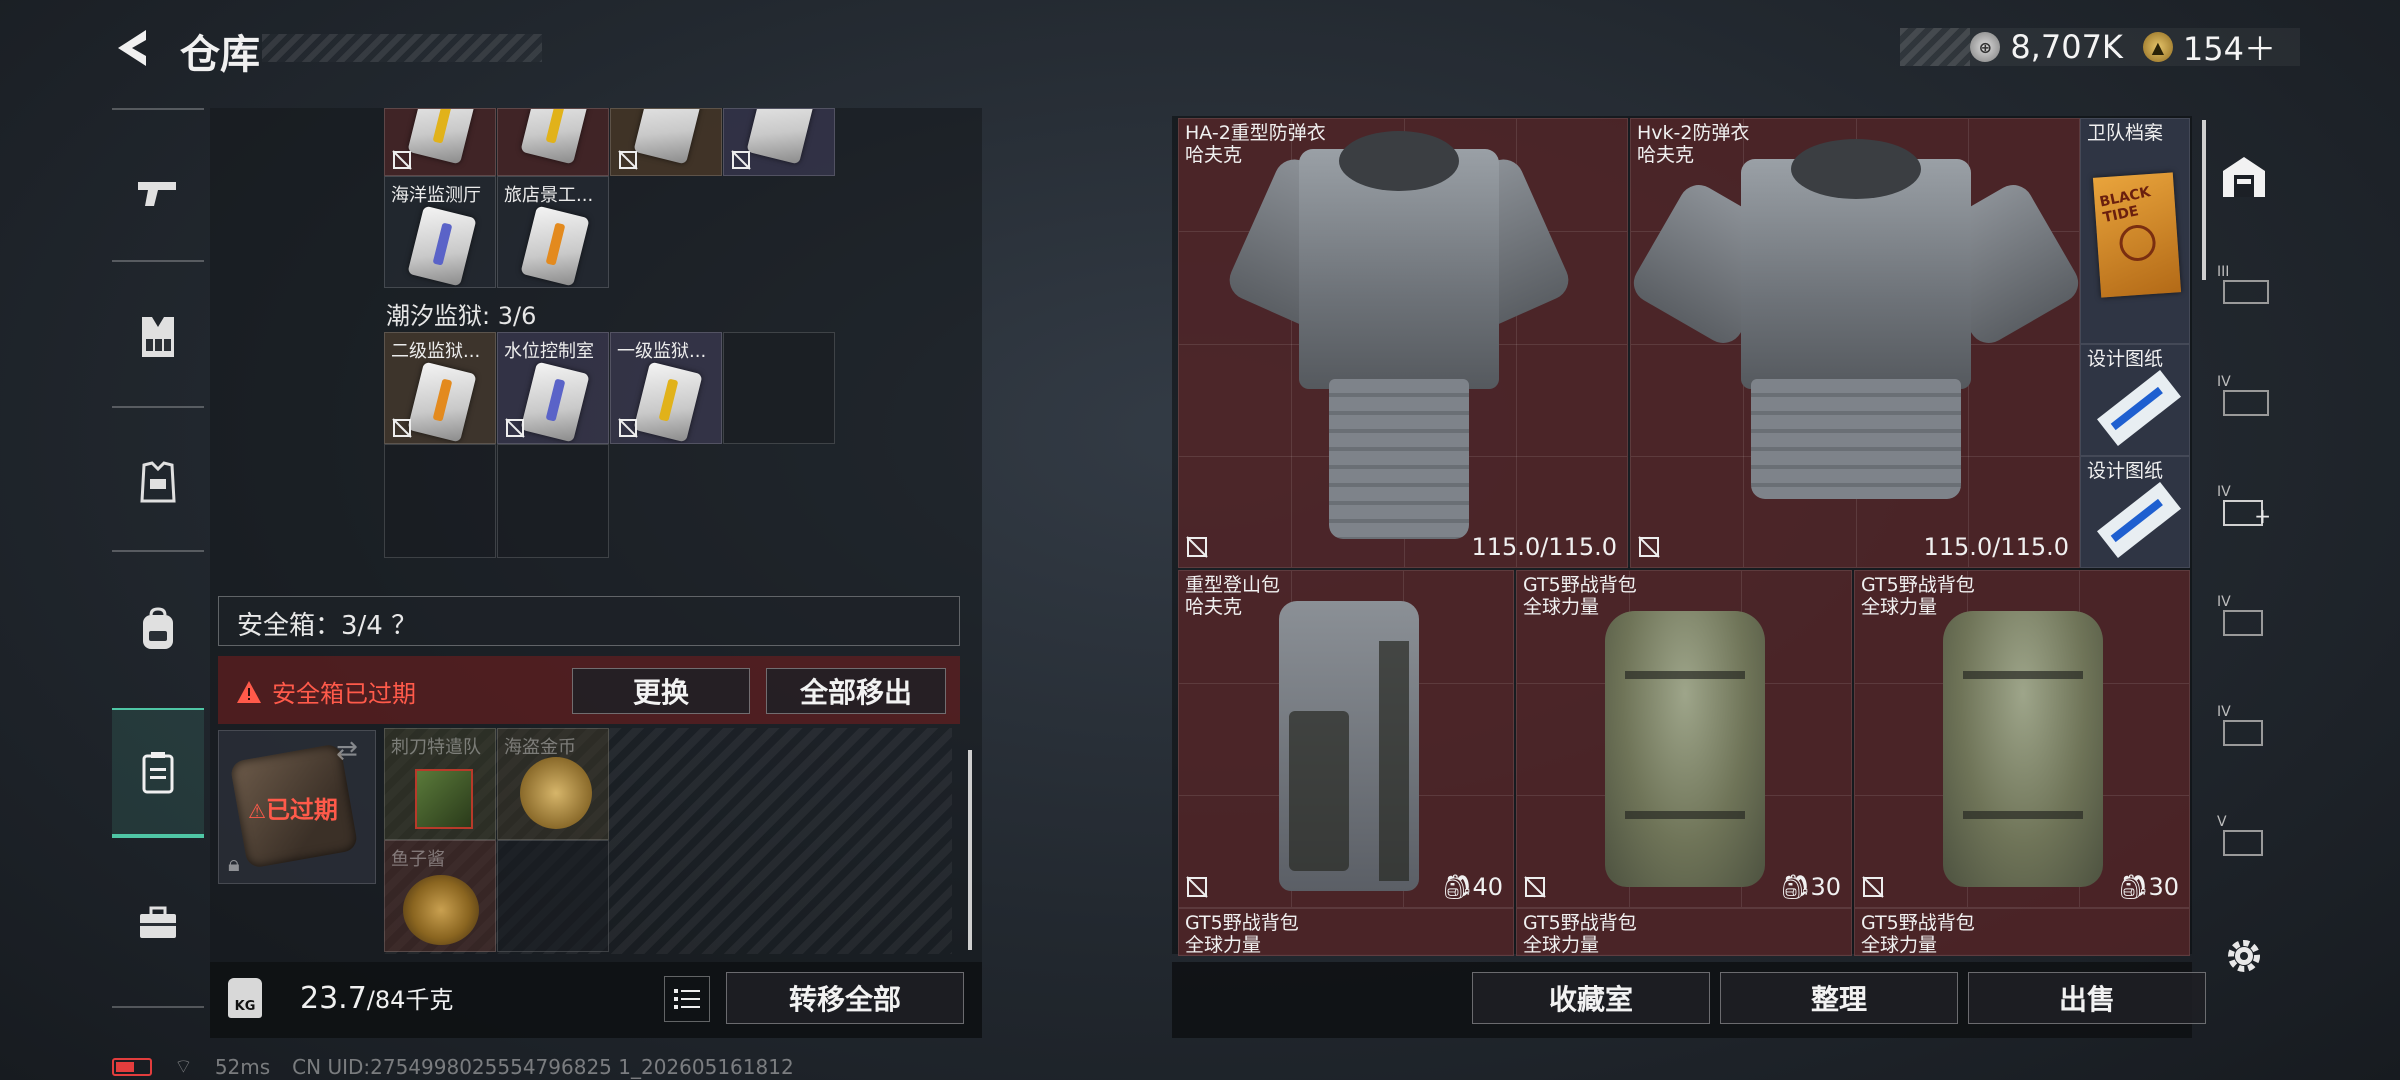 The width and height of the screenshot is (2400, 1080). What do you see at coordinates (2229, 47) in the screenshot?
I see `gold-coin-amount: 154＋` at bounding box center [2229, 47].